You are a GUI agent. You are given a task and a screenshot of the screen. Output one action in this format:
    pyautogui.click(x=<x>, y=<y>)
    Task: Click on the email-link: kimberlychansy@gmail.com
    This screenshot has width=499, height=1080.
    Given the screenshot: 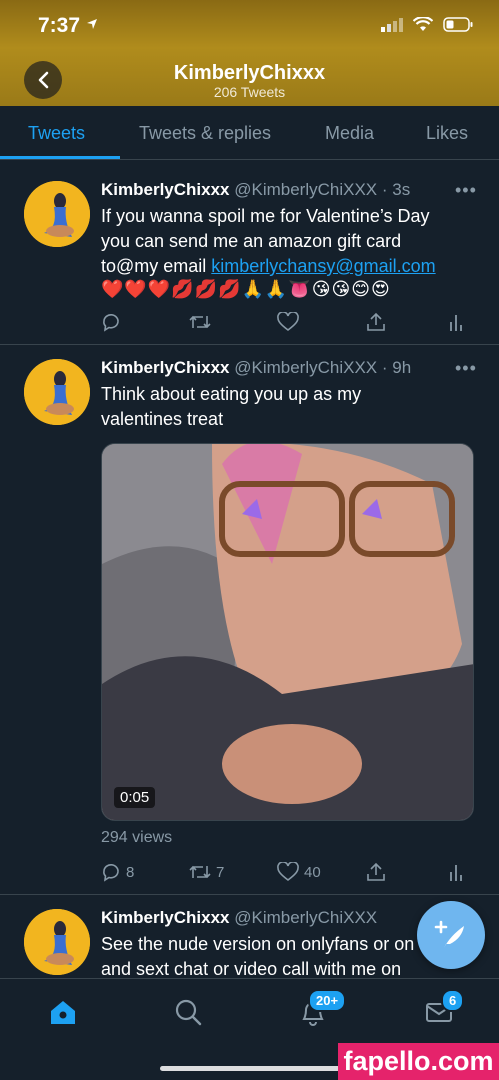 What is the action you would take?
    pyautogui.click(x=323, y=266)
    